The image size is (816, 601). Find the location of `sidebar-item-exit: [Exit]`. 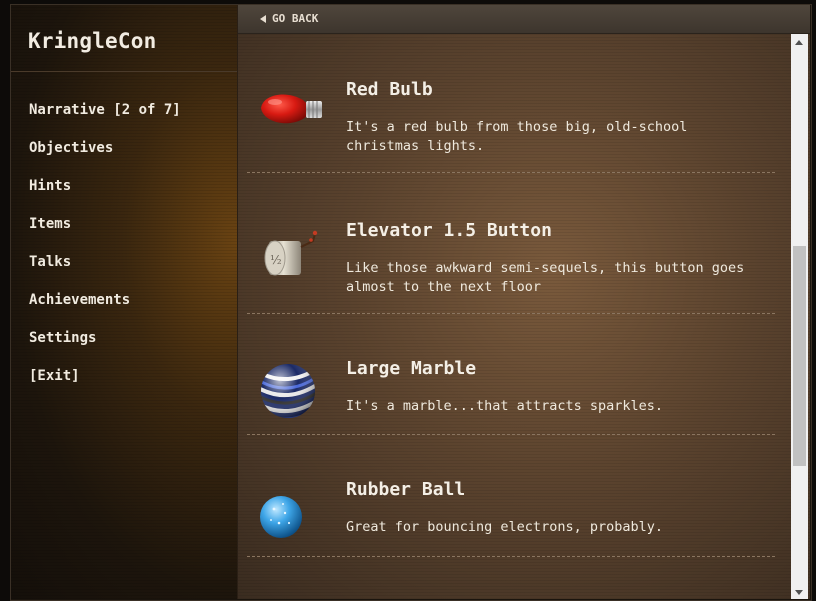

sidebar-item-exit: [Exit] is located at coordinates (105, 387).